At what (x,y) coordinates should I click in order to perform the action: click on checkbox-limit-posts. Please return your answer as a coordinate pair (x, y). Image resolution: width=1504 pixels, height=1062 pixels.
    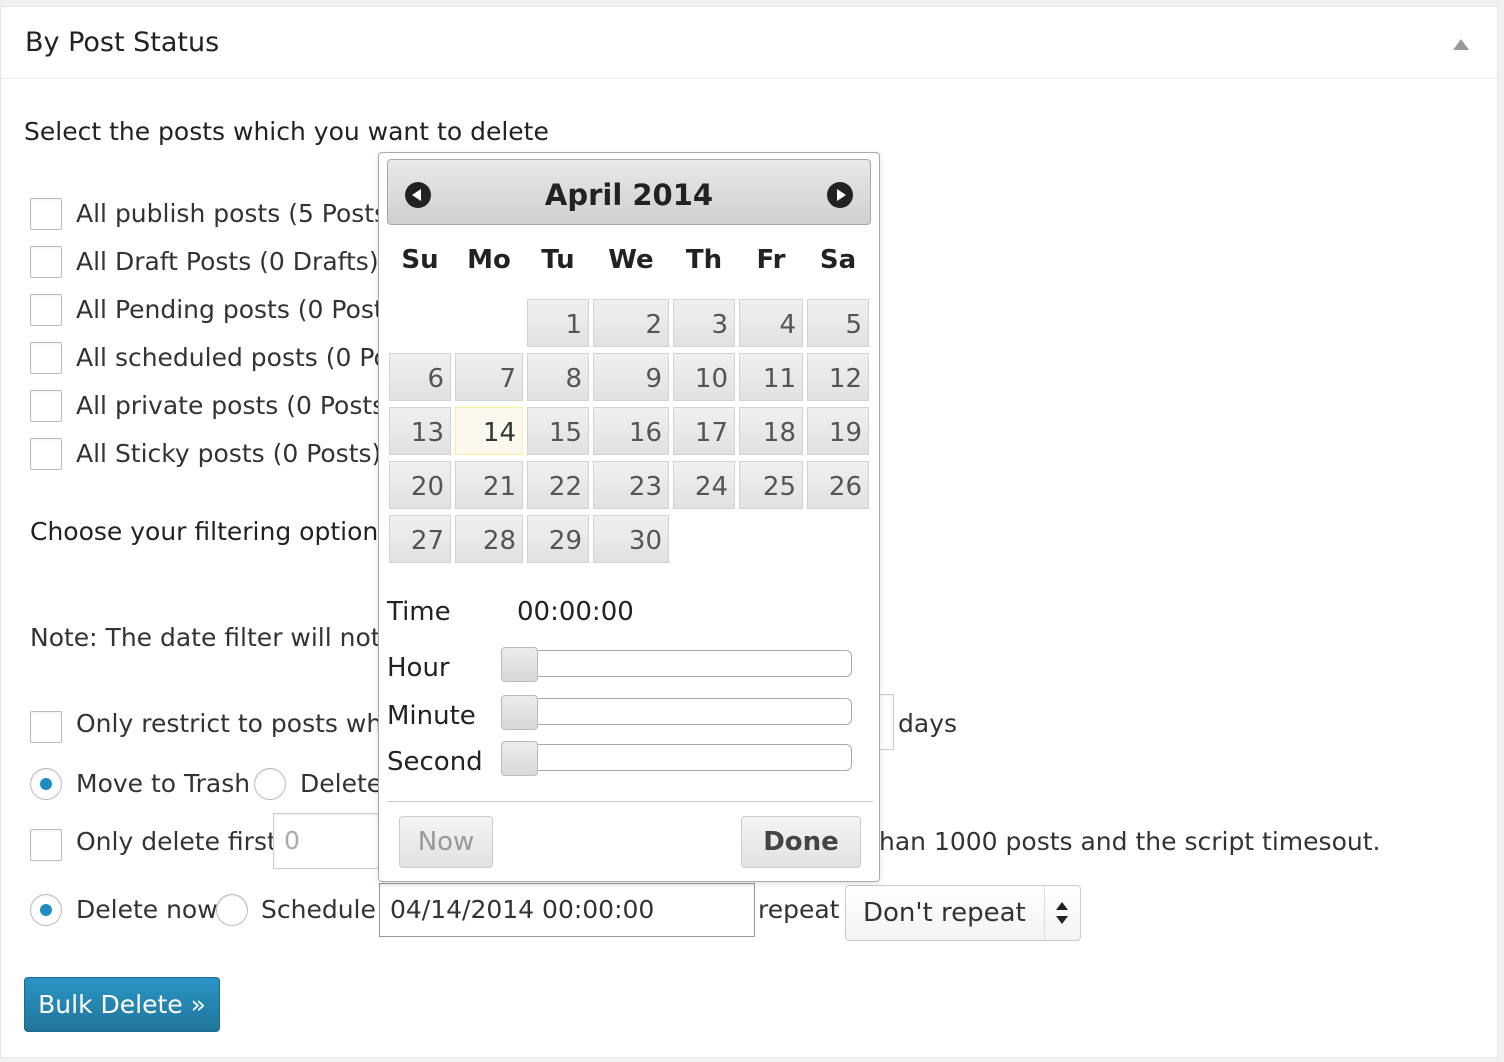
    Looking at the image, I should click on (46, 845).